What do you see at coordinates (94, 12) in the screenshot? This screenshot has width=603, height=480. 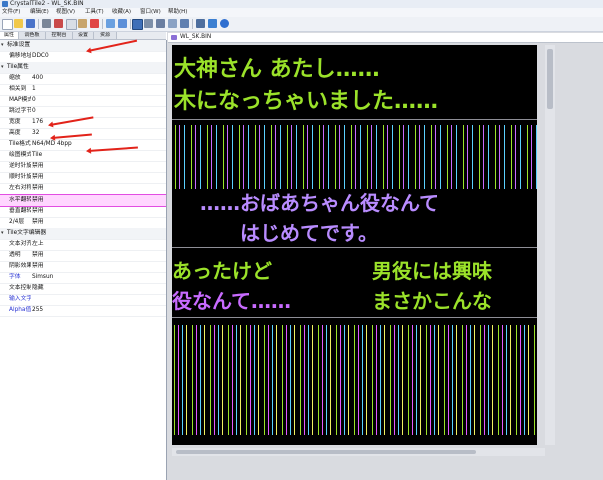 I see `menu-tools: 工具(T)` at bounding box center [94, 12].